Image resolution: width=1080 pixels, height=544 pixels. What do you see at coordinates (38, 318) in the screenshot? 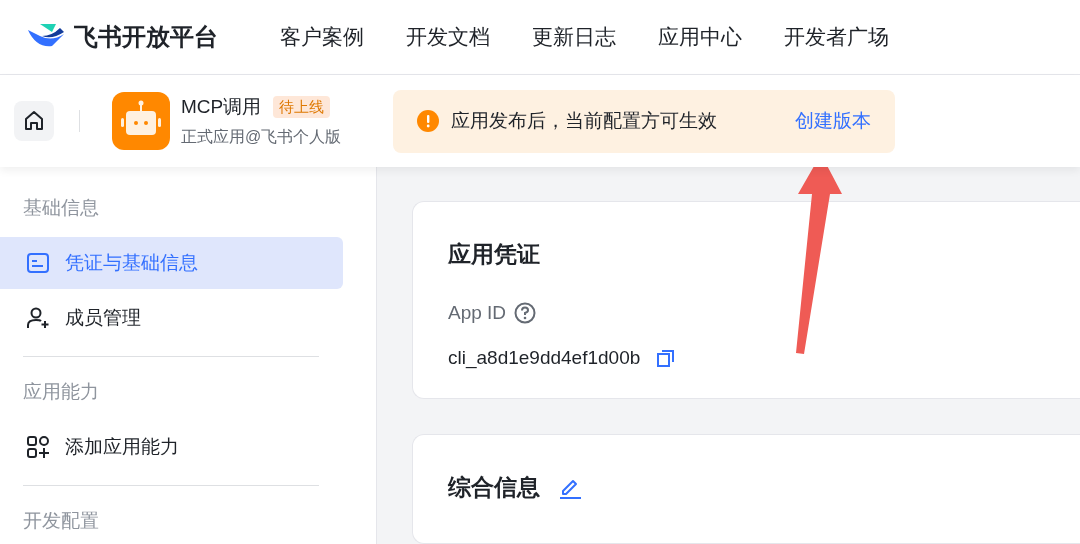
I see `add-user-icon` at bounding box center [38, 318].